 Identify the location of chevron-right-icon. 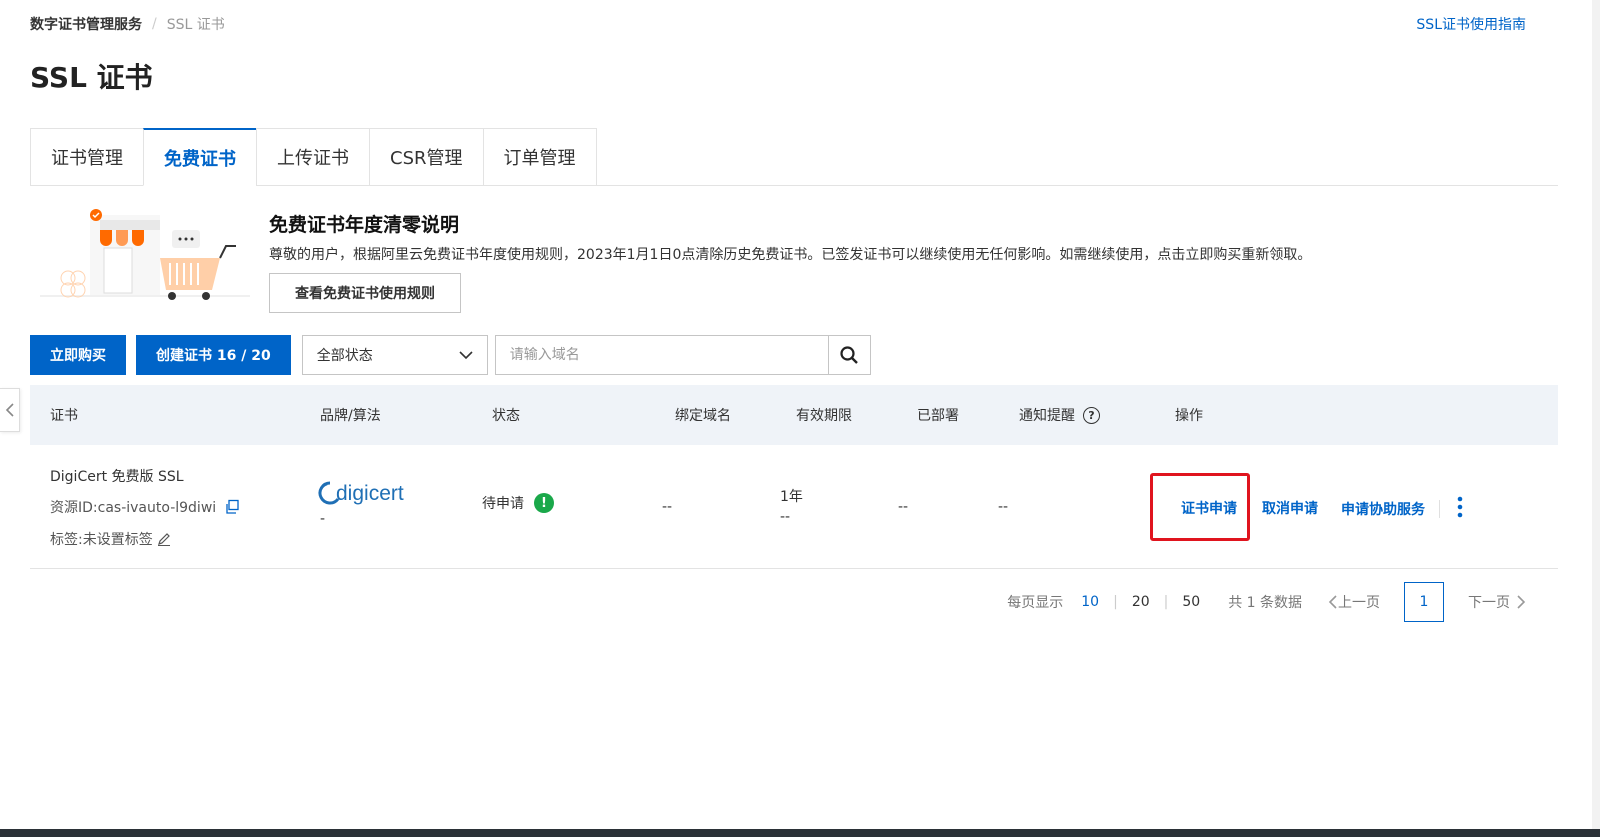
(1521, 602).